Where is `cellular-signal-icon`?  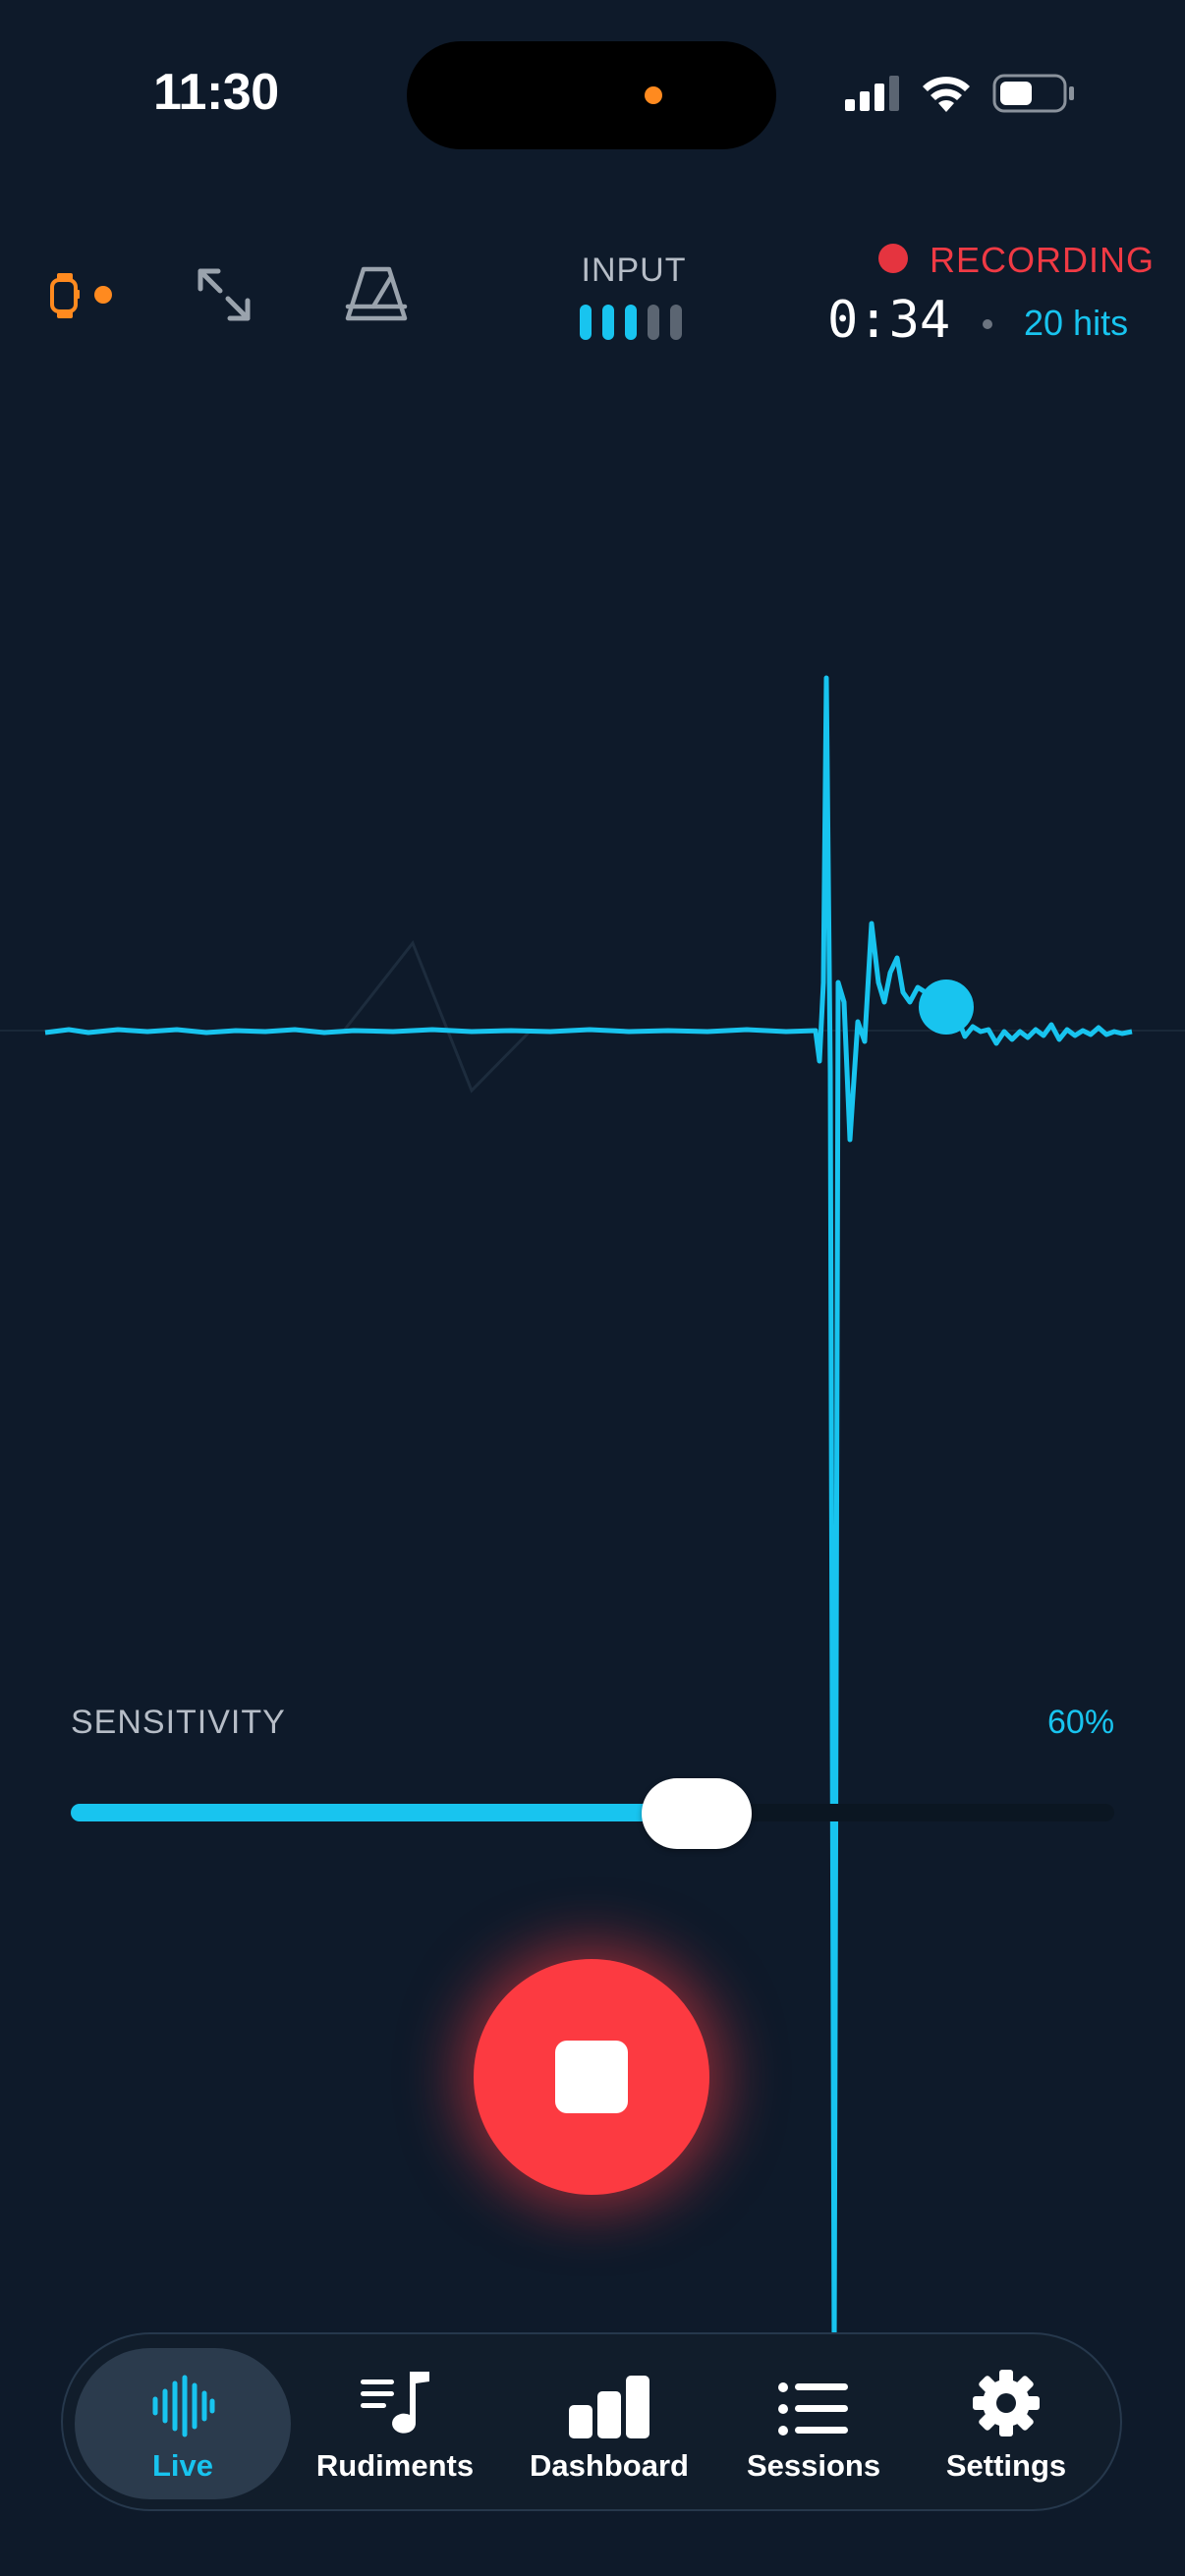 cellular-signal-icon is located at coordinates (872, 93).